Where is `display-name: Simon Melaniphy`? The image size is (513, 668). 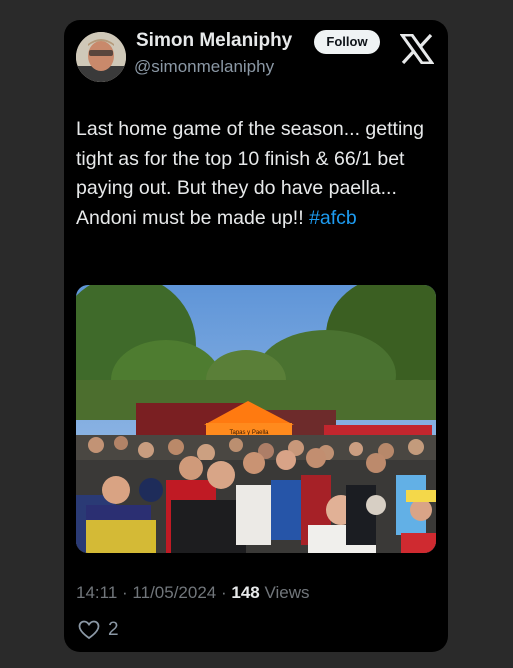
display-name: Simon Melaniphy is located at coordinates (214, 41).